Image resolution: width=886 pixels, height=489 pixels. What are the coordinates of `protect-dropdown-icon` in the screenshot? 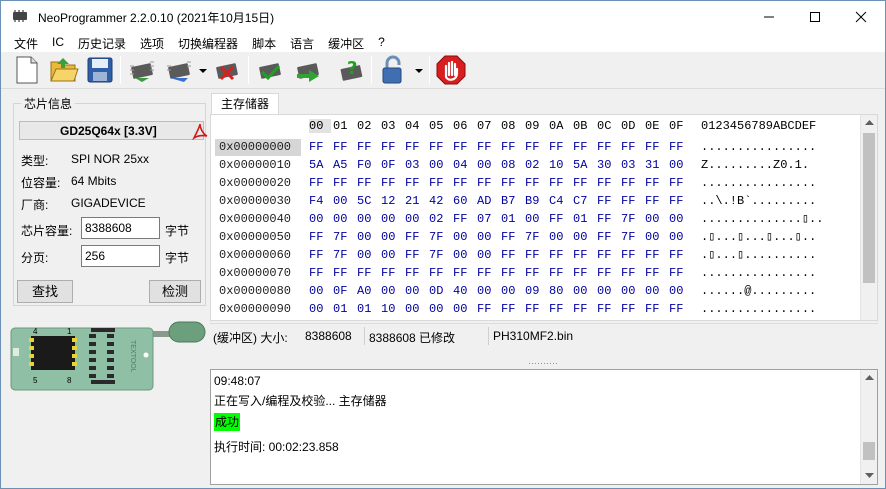 It's located at (419, 71).